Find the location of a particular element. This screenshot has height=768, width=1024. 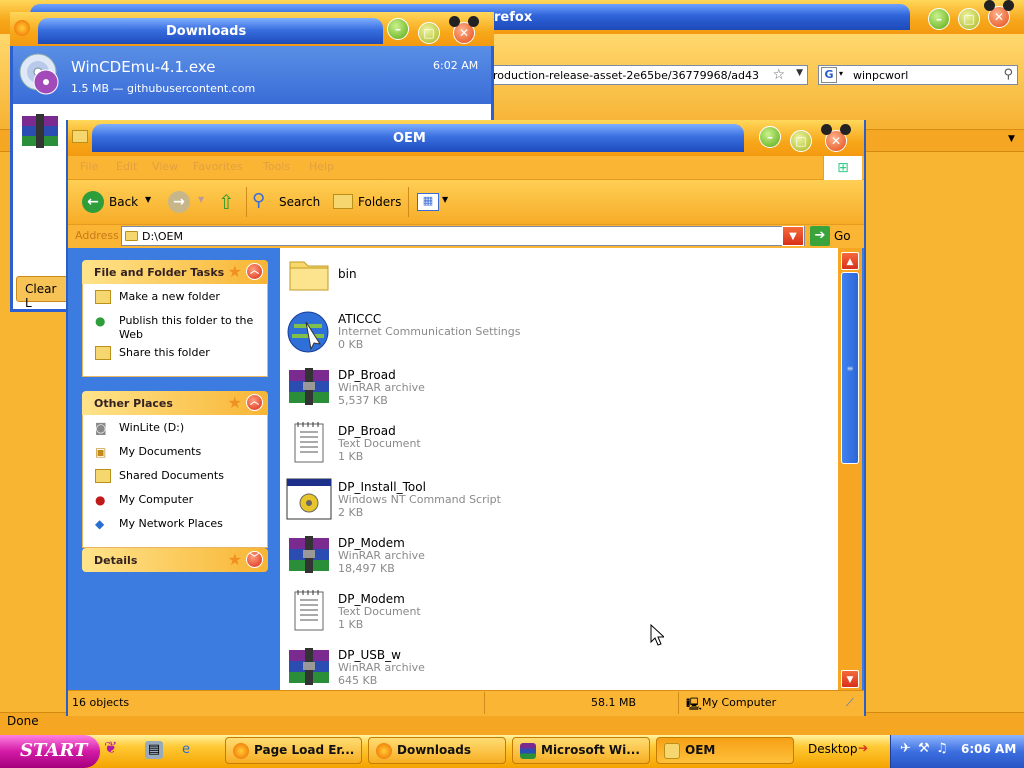

downloads-maximize-button: □ is located at coordinates (429, 33).